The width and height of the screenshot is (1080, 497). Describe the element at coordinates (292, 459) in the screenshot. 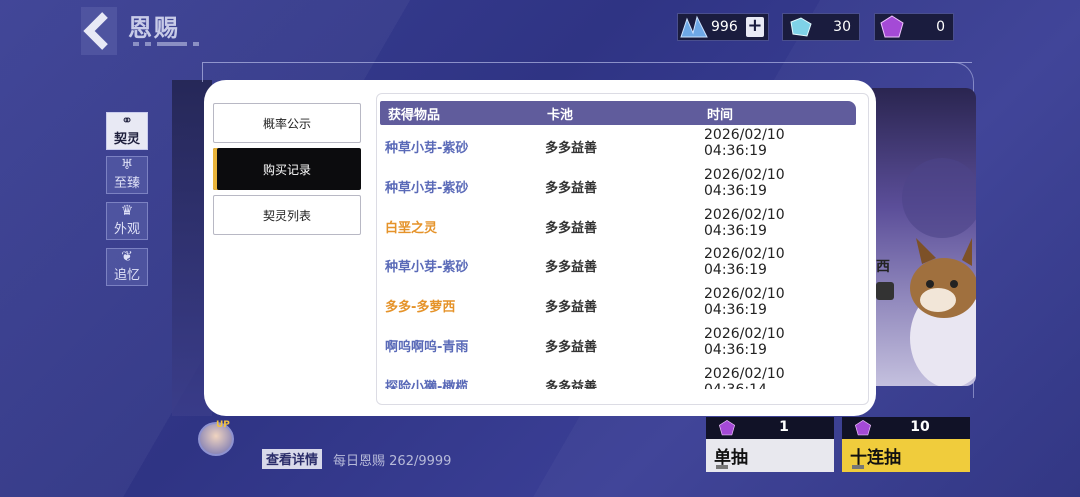

I see `view-details-button: 查看详情` at that location.